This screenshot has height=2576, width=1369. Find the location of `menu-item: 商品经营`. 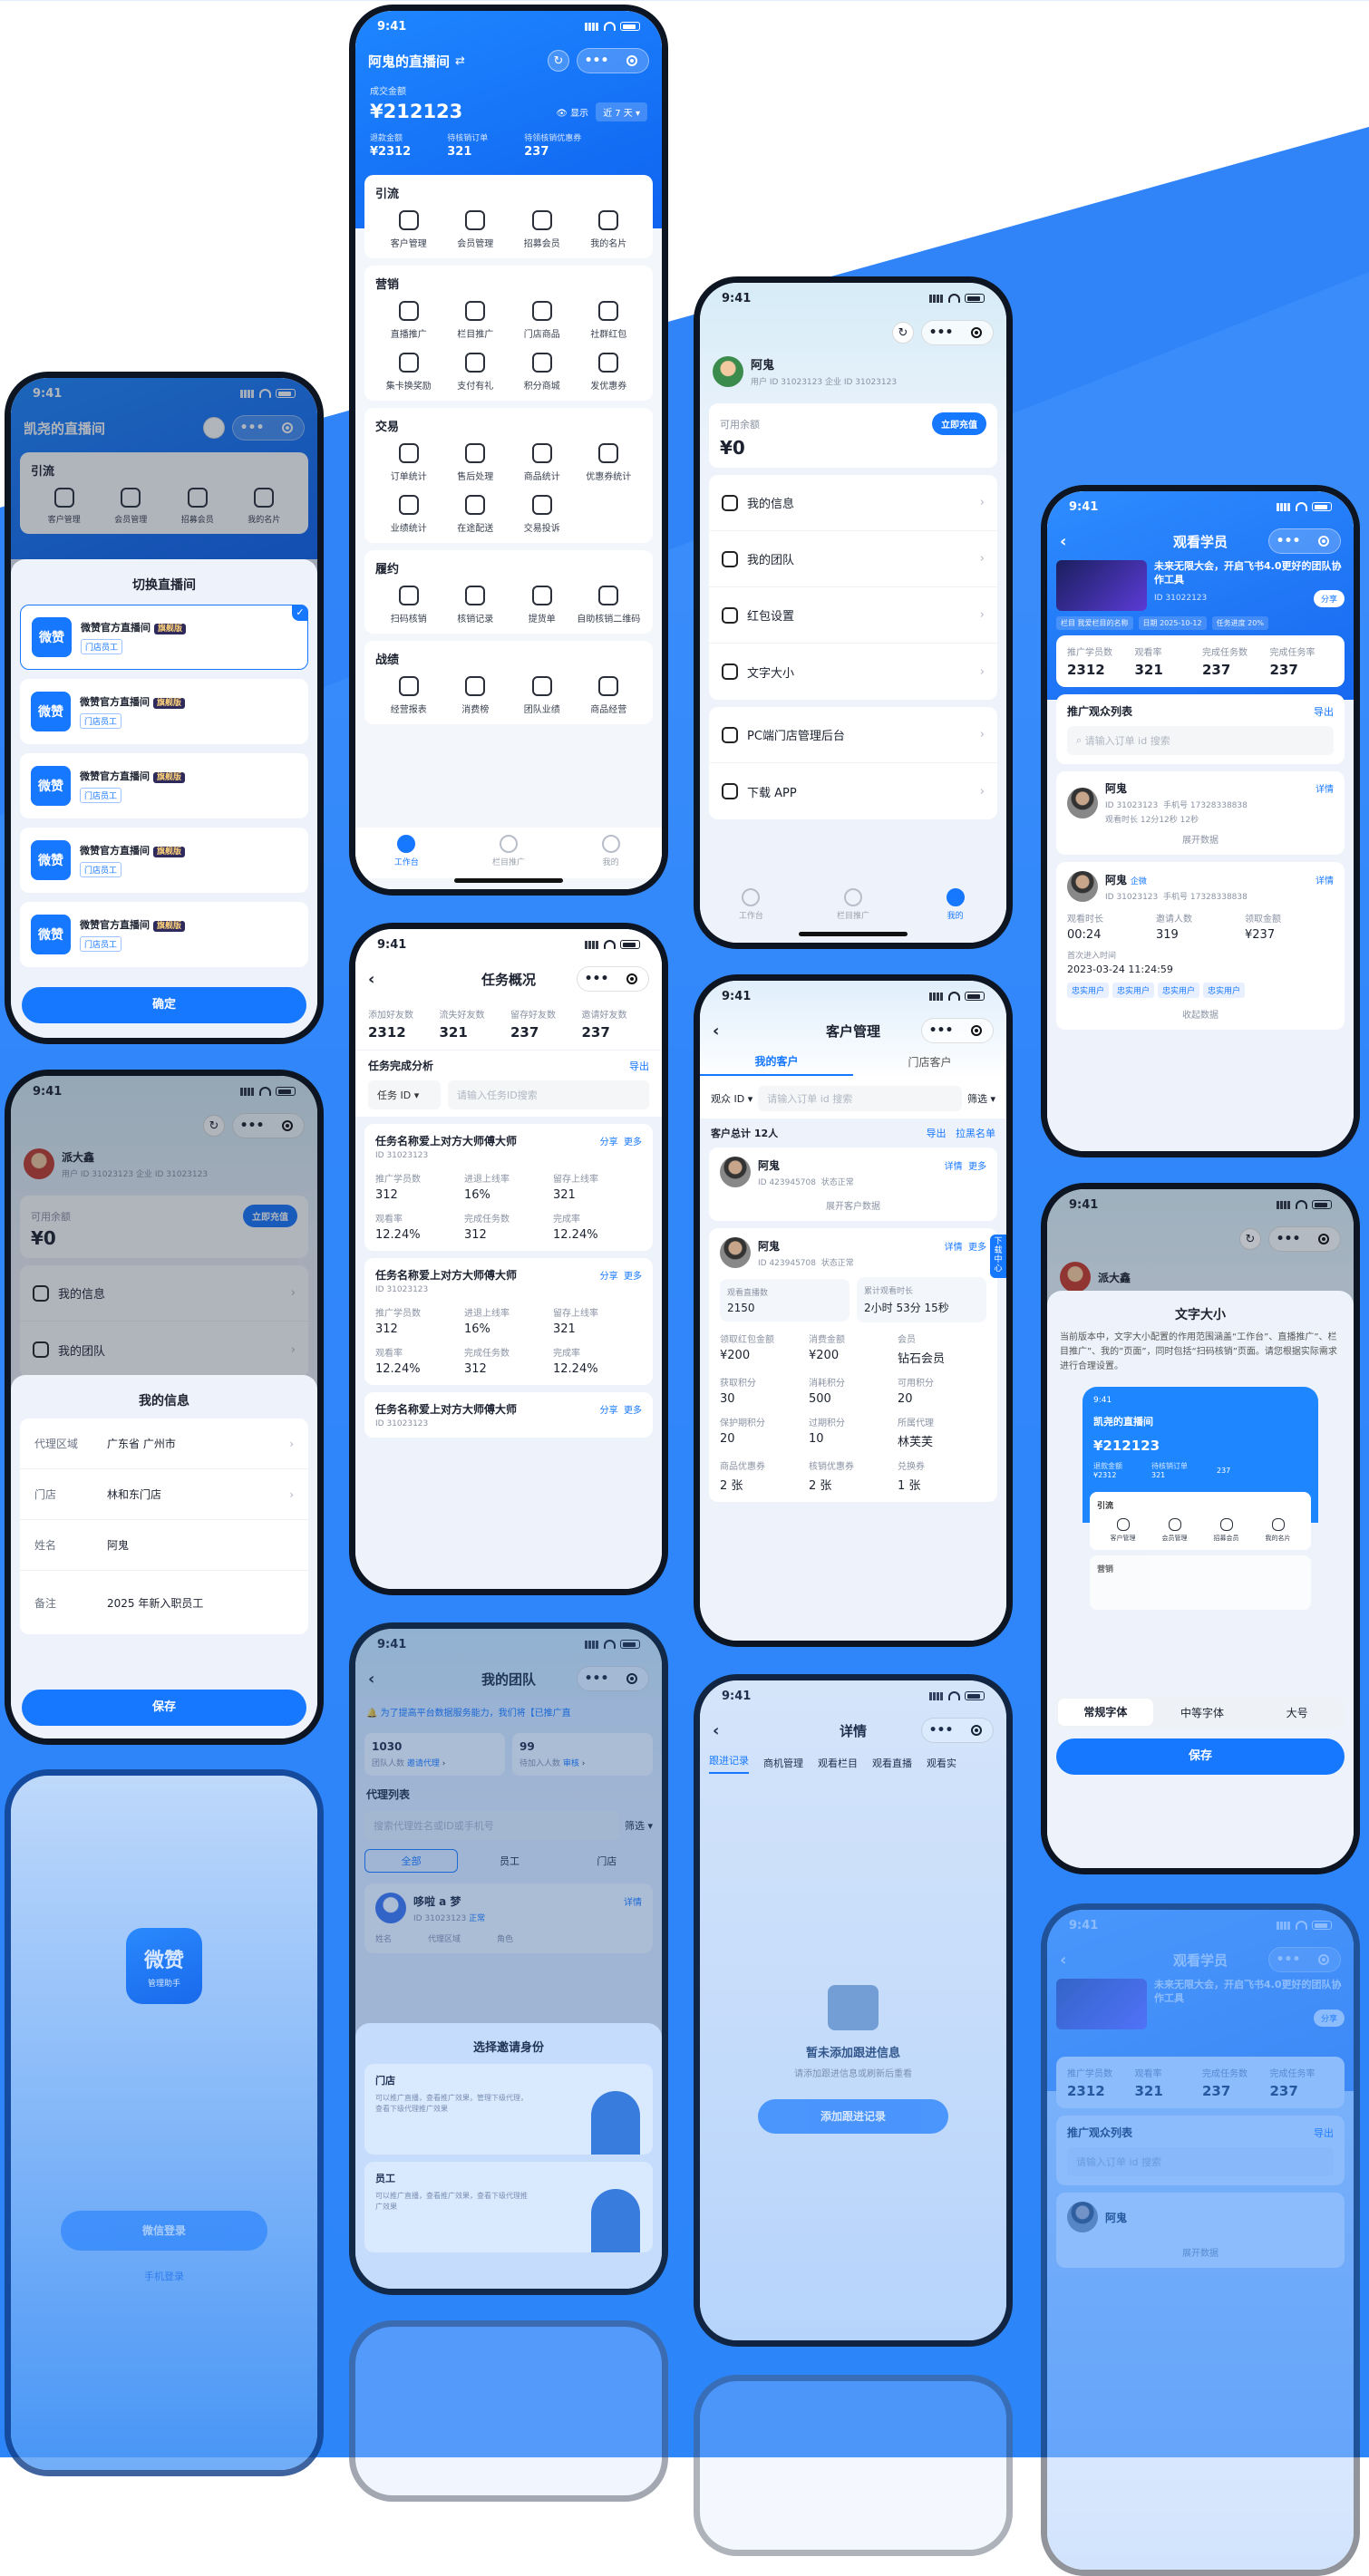

menu-item: 商品经营 is located at coordinates (609, 695).